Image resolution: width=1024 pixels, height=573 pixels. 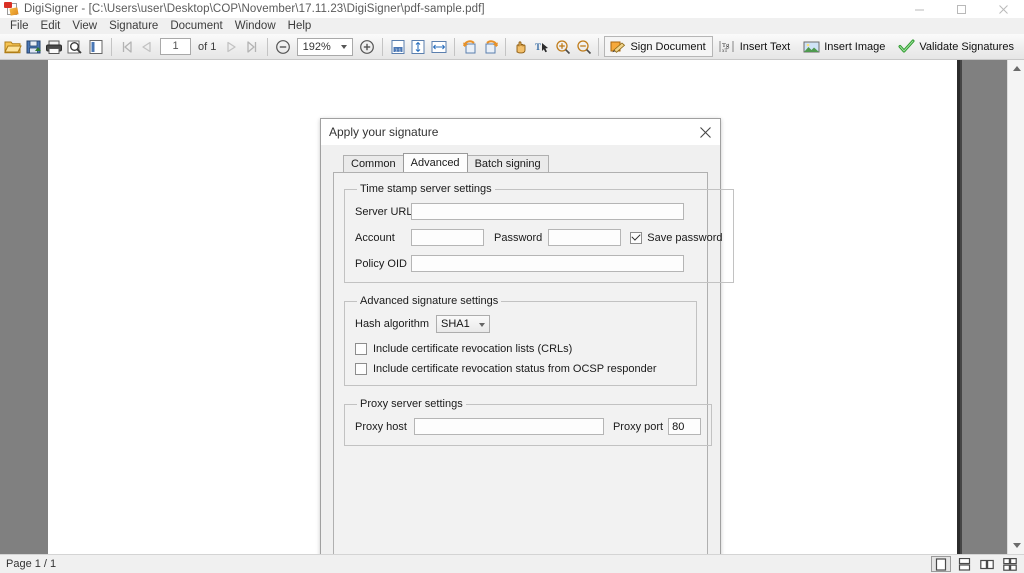 I want to click on menu-document: Document, so click(x=196, y=26).